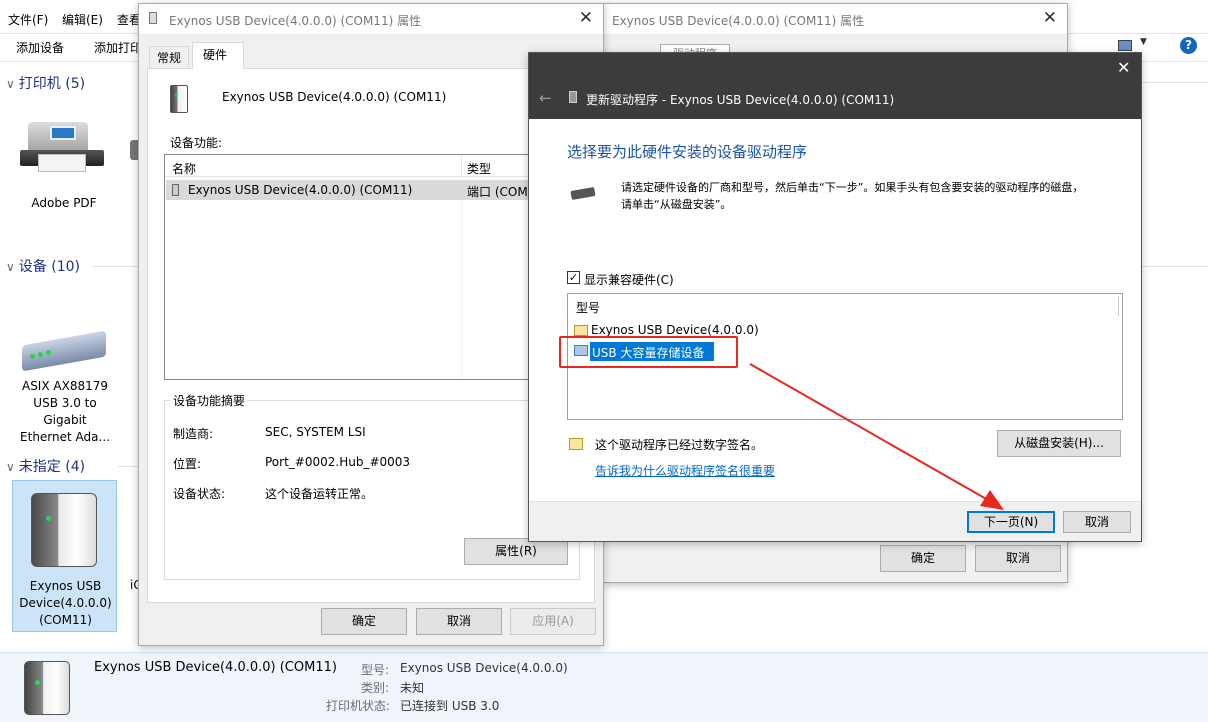 This screenshot has width=1208, height=722. What do you see at coordinates (876, 436) in the screenshot?
I see `annotation-arrow` at bounding box center [876, 436].